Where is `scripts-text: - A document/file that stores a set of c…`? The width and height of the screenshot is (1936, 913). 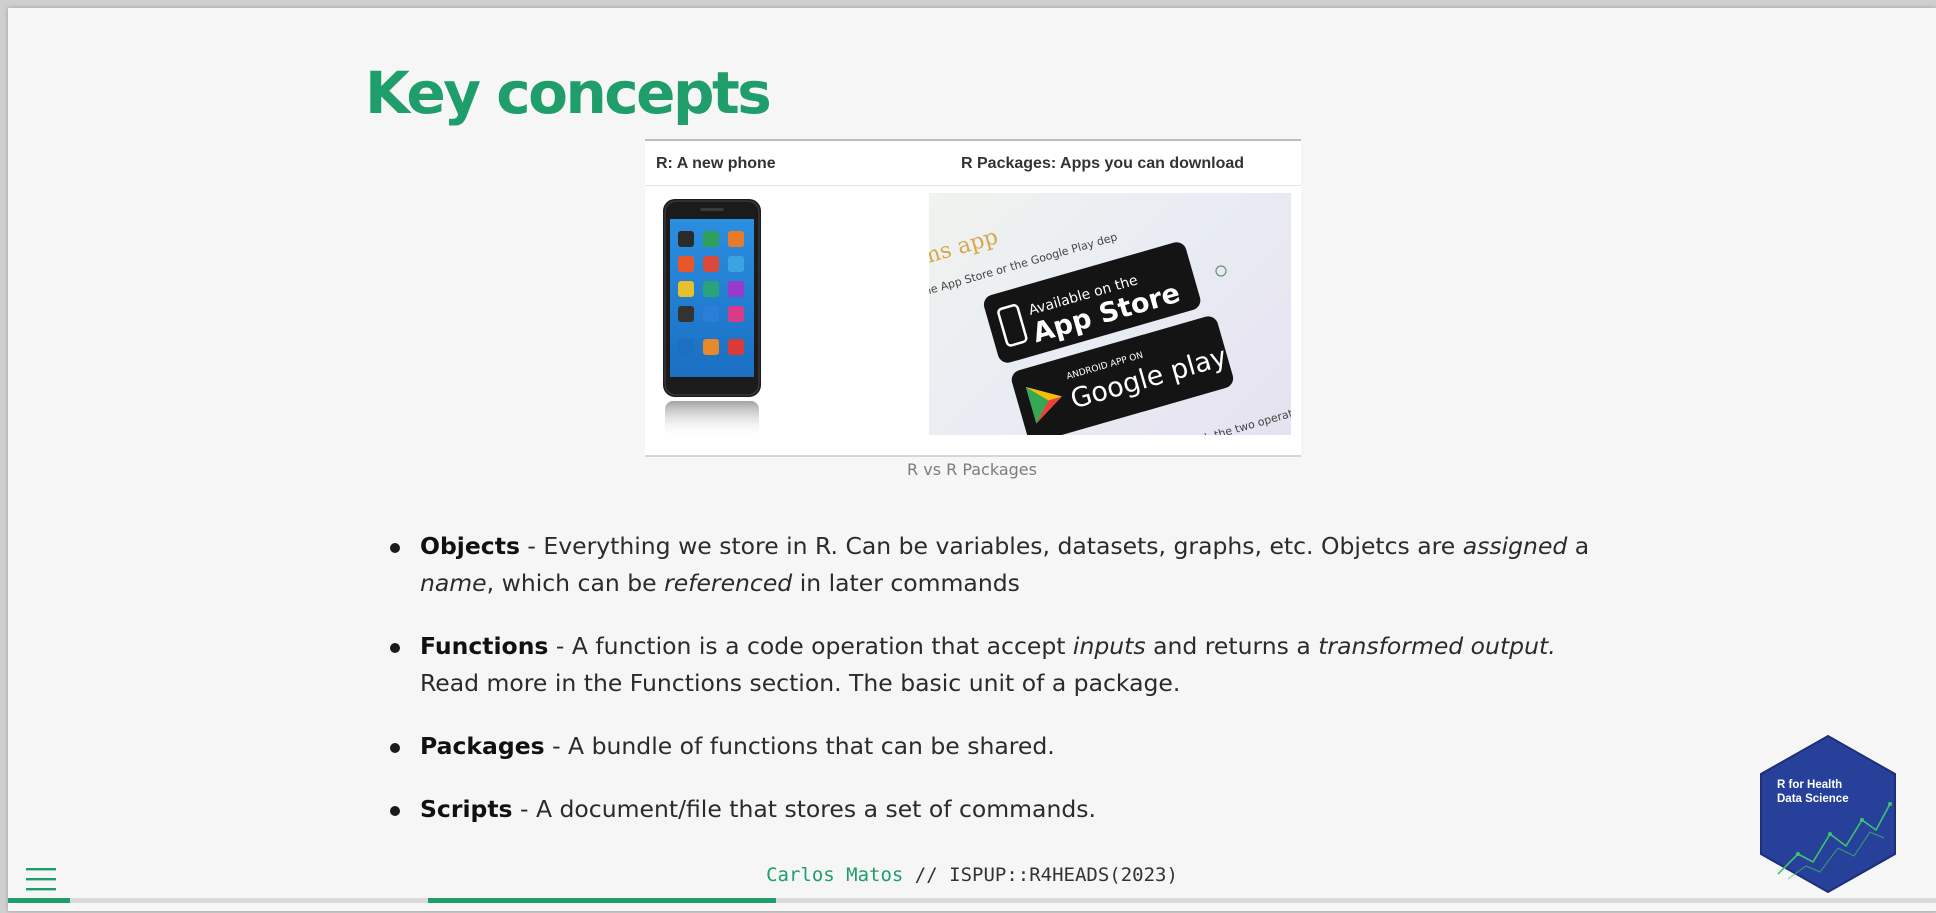
scripts-text: - A document/file that stores a set of c… is located at coordinates (804, 809).